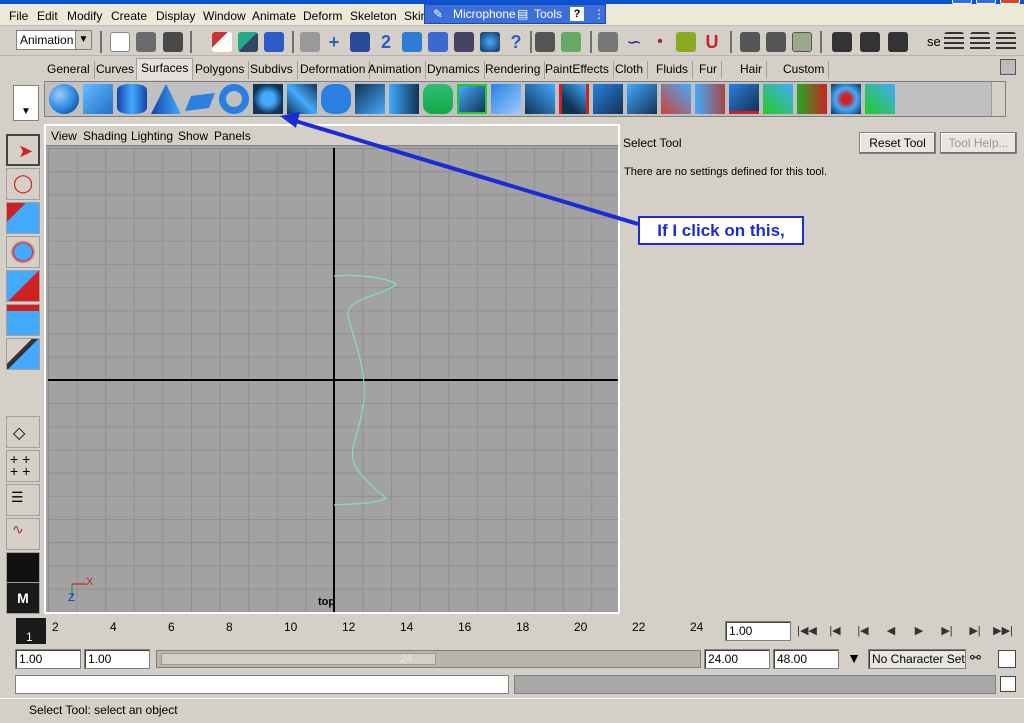  What do you see at coordinates (846, 99) in the screenshot?
I see `sculpt-icon` at bounding box center [846, 99].